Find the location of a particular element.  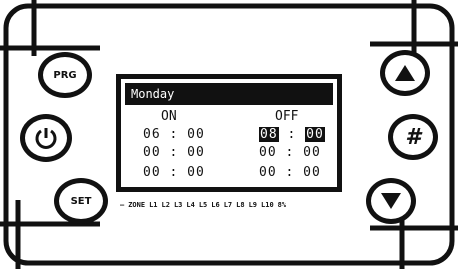

status-item: L2 is located at coordinates (165, 205).